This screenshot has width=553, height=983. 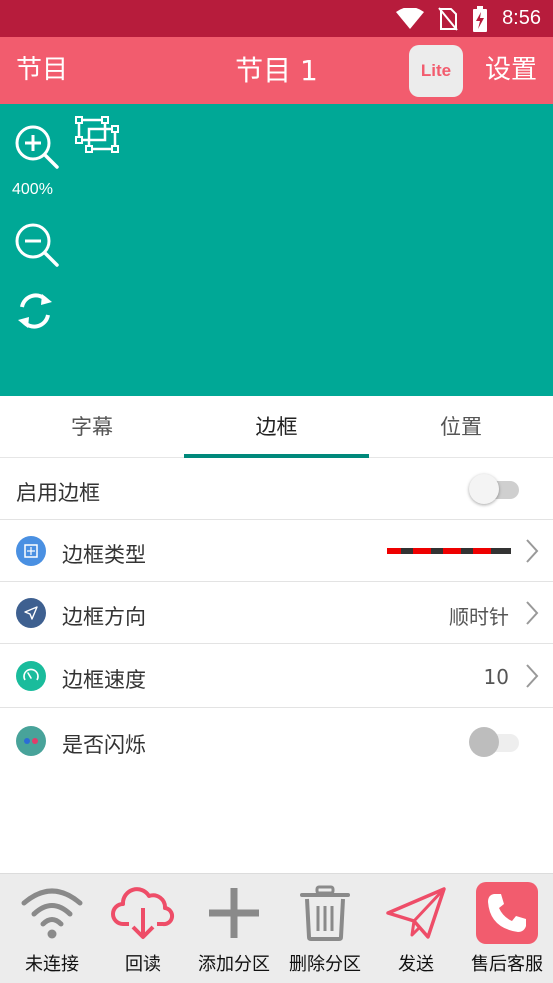 I want to click on tab-position: 位置, so click(x=461, y=427).